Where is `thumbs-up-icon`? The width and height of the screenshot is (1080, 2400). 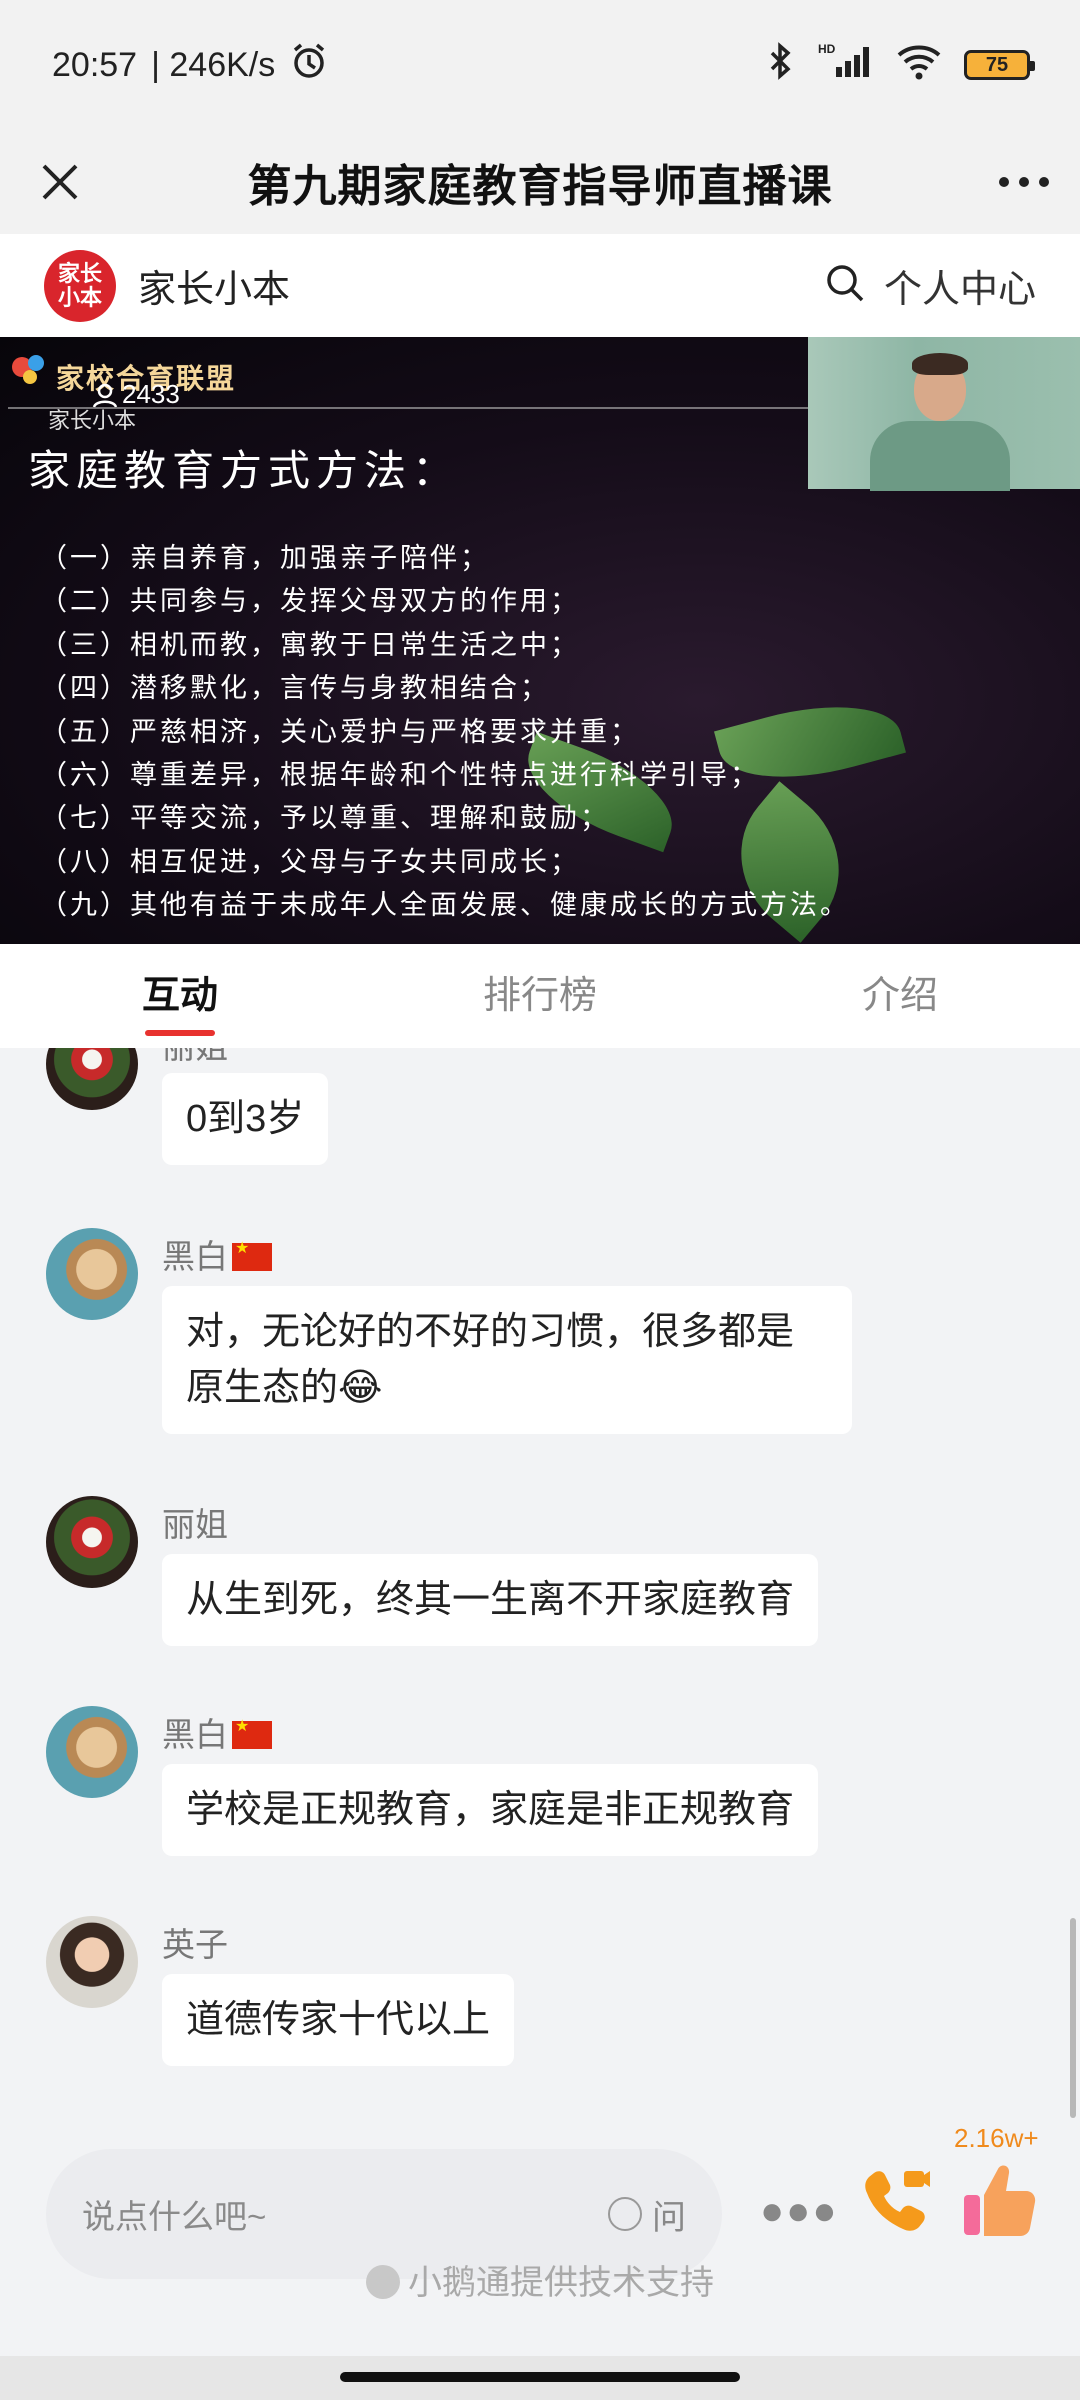
thumbs-up-icon is located at coordinates (1000, 2199).